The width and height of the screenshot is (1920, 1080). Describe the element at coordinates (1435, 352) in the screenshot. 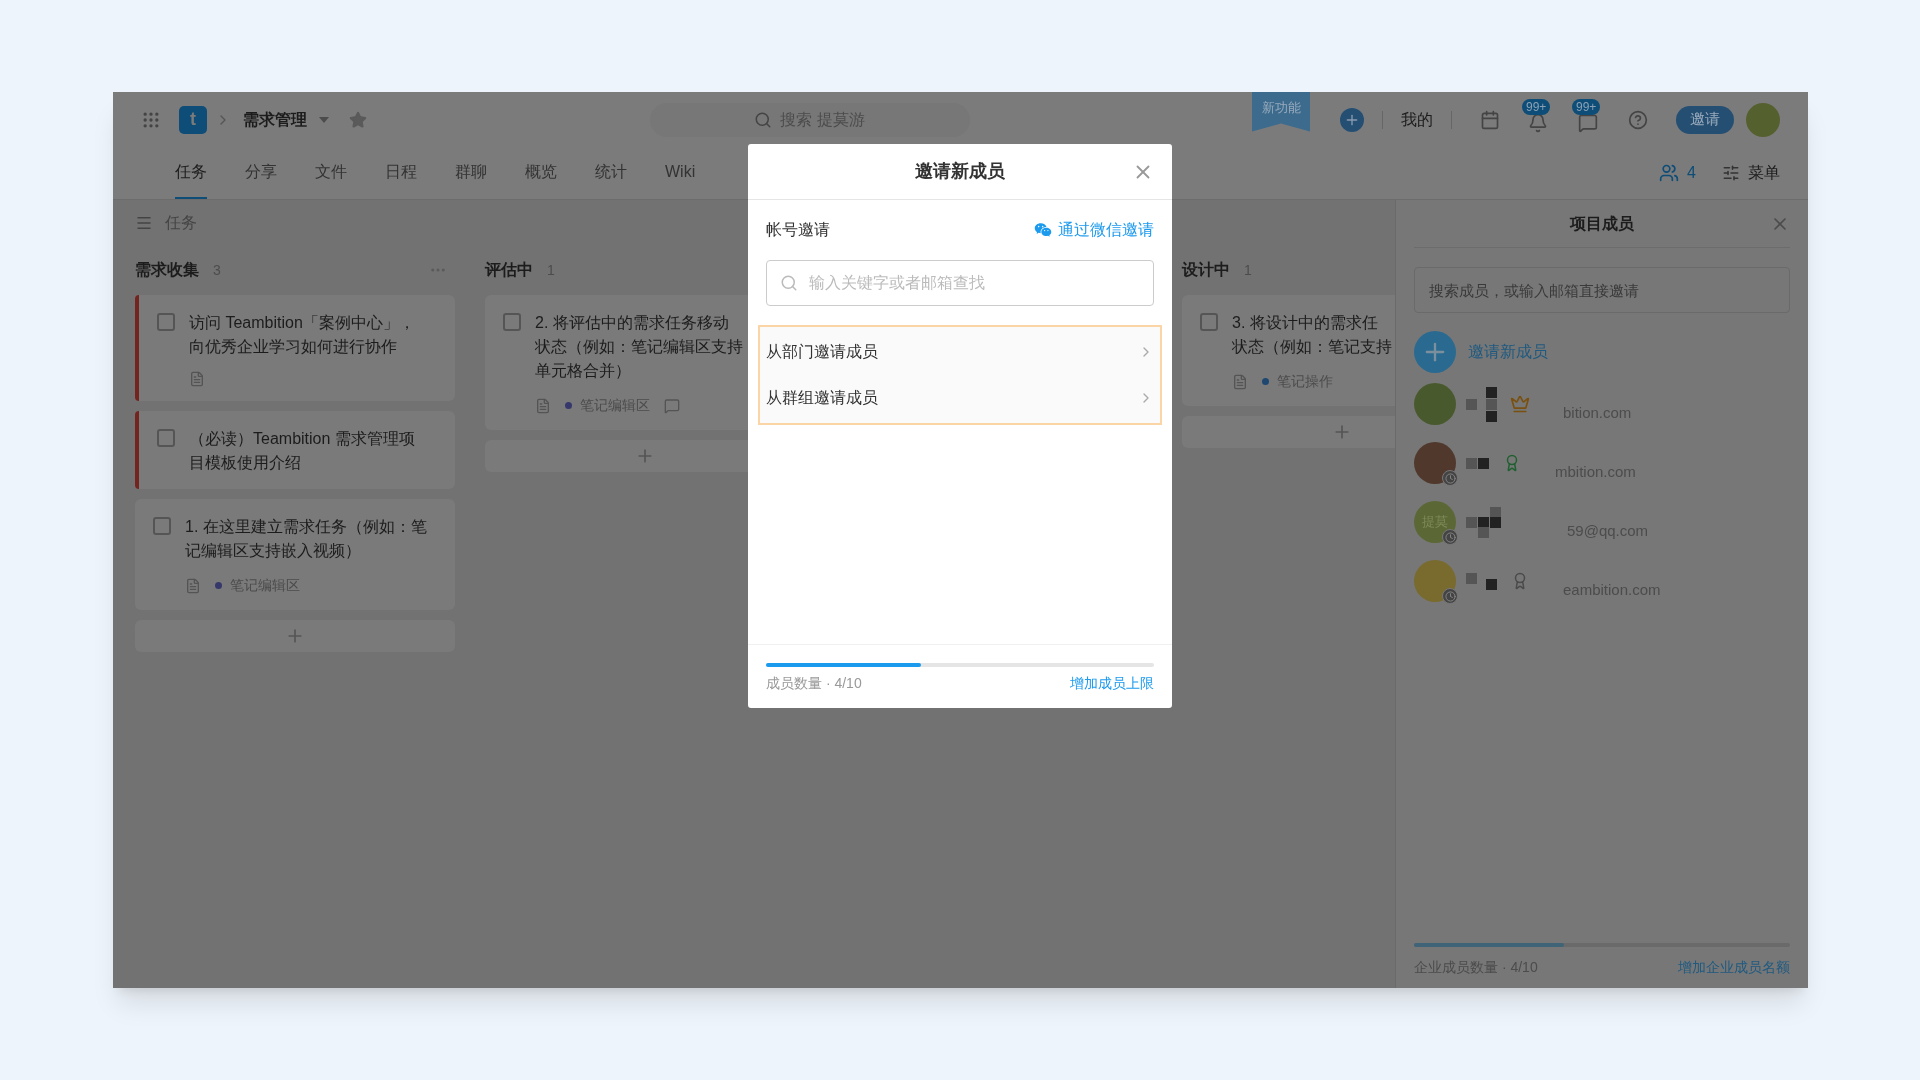

I see `add-member-icon` at that location.